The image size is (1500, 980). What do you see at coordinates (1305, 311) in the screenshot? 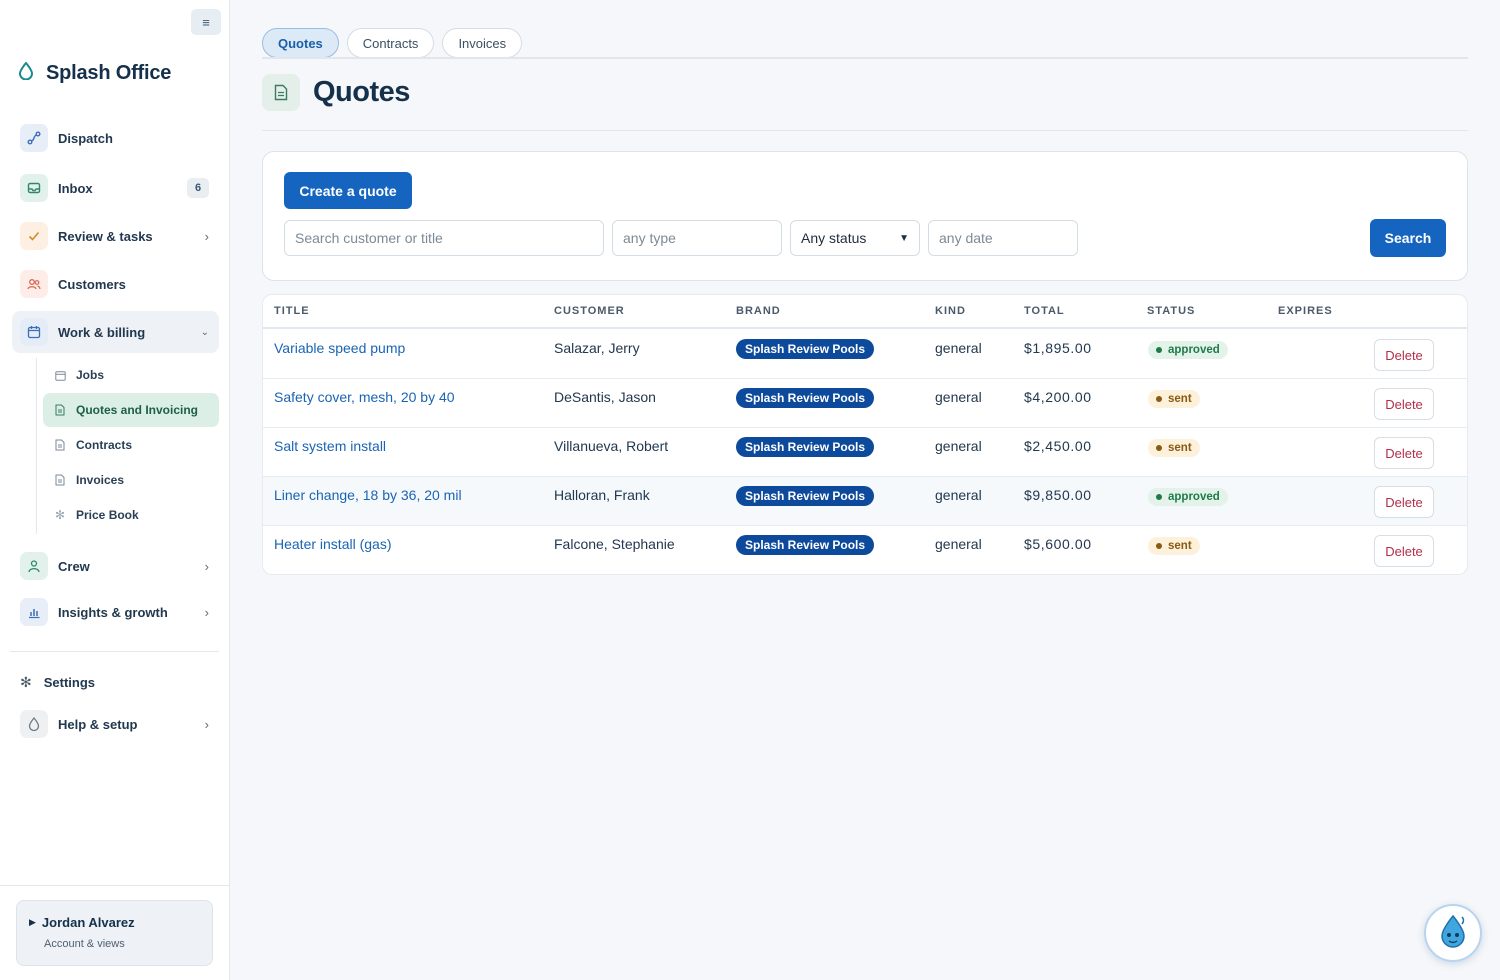
I see `column-header-expires: EXPIRES` at bounding box center [1305, 311].